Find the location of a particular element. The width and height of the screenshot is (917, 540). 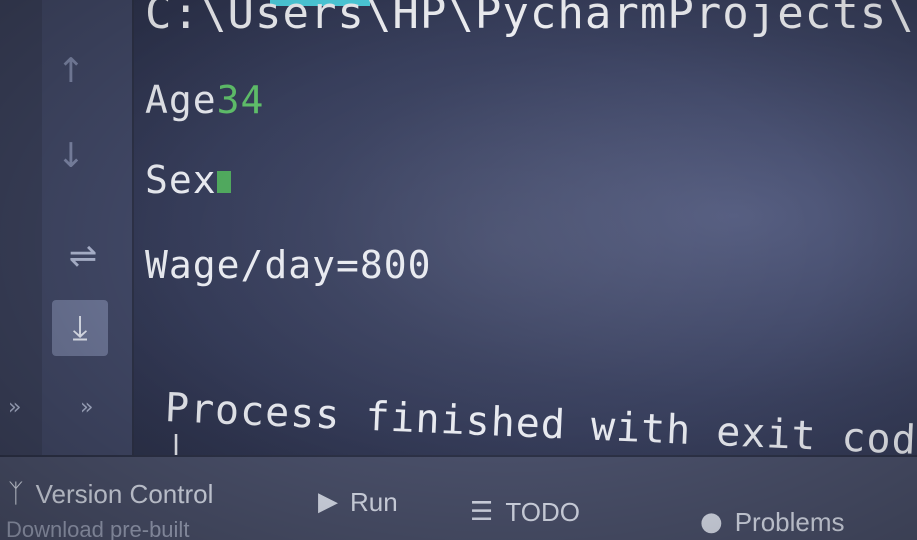

tab-todo: ☰ TODO is located at coordinates (525, 512).